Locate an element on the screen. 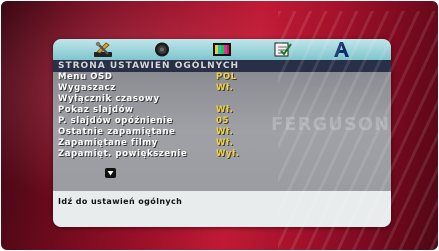 The image size is (439, 251). settings-row-last-memory: Ostatnie zapamiętane Wł. is located at coordinates (222, 132).